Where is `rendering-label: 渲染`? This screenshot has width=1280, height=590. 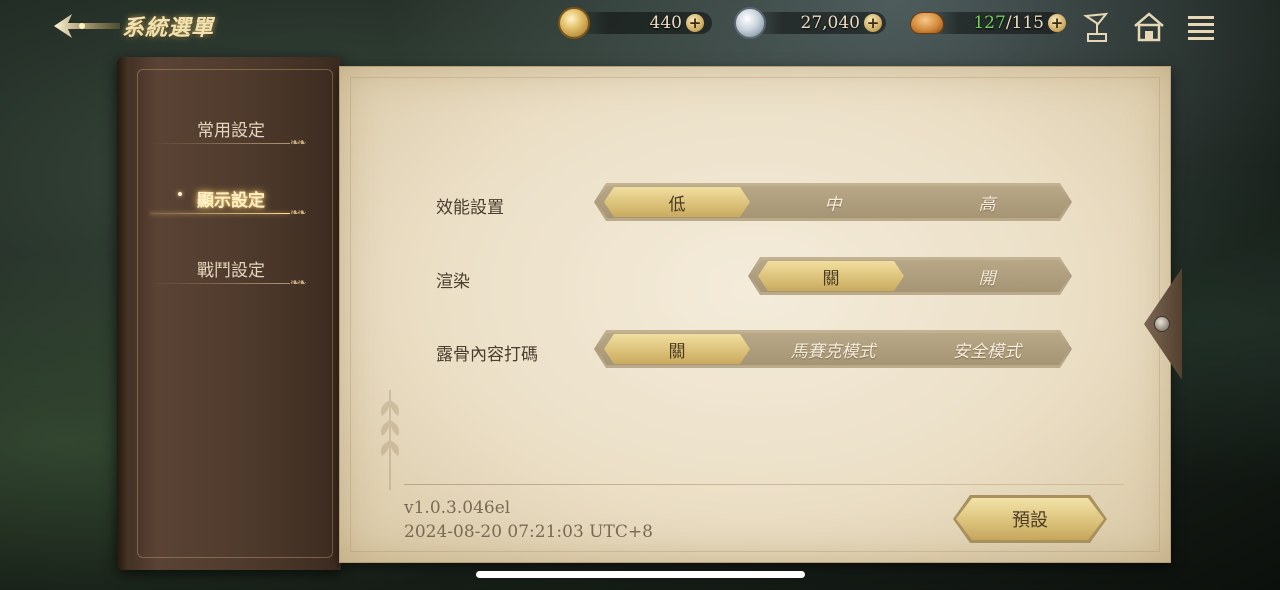 rendering-label: 渲染 is located at coordinates (453, 282).